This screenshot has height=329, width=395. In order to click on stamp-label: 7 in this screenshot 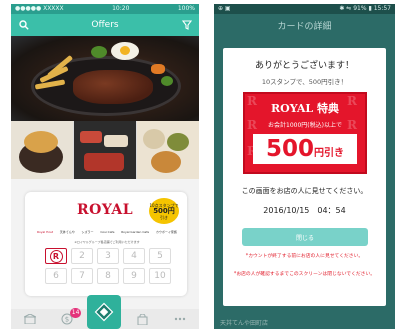, I will do `click(82, 276)`.